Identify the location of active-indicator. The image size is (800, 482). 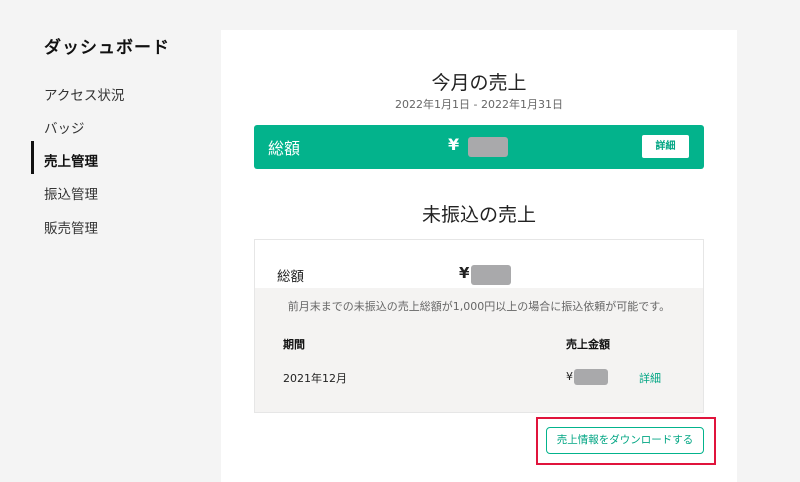
(32, 157).